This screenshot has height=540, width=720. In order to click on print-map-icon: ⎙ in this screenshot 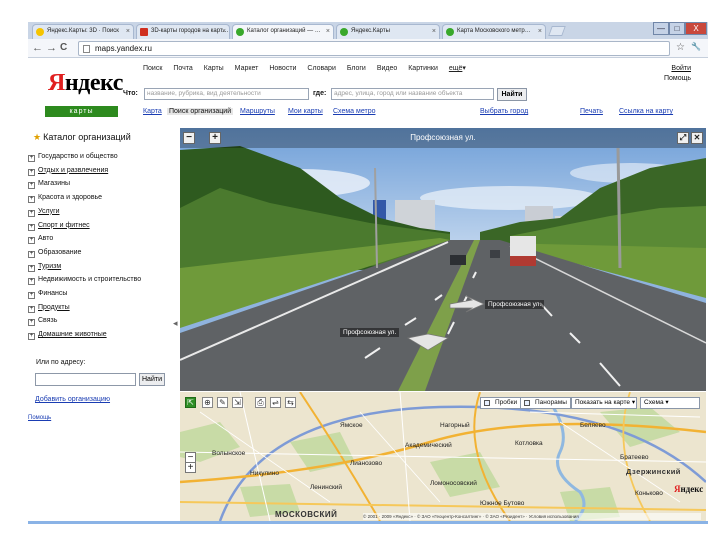, I will do `click(260, 402)`.